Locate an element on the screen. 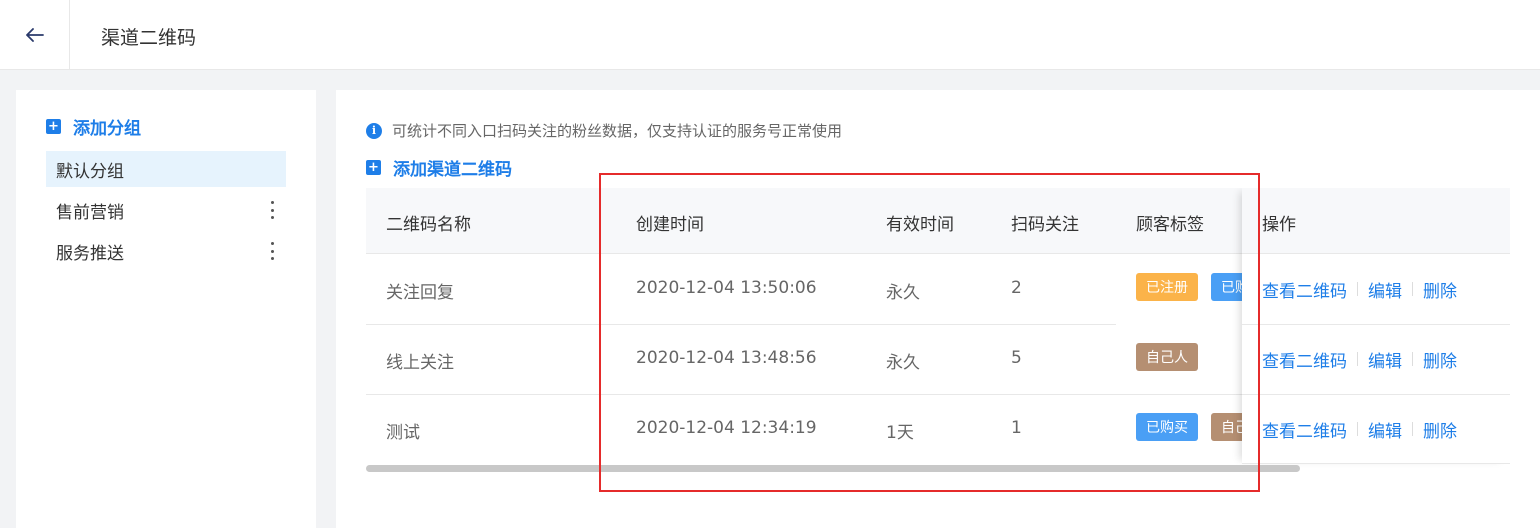 The height and width of the screenshot is (528, 1540). sidebar-item-service-push: 服务推送 is located at coordinates (166, 251).